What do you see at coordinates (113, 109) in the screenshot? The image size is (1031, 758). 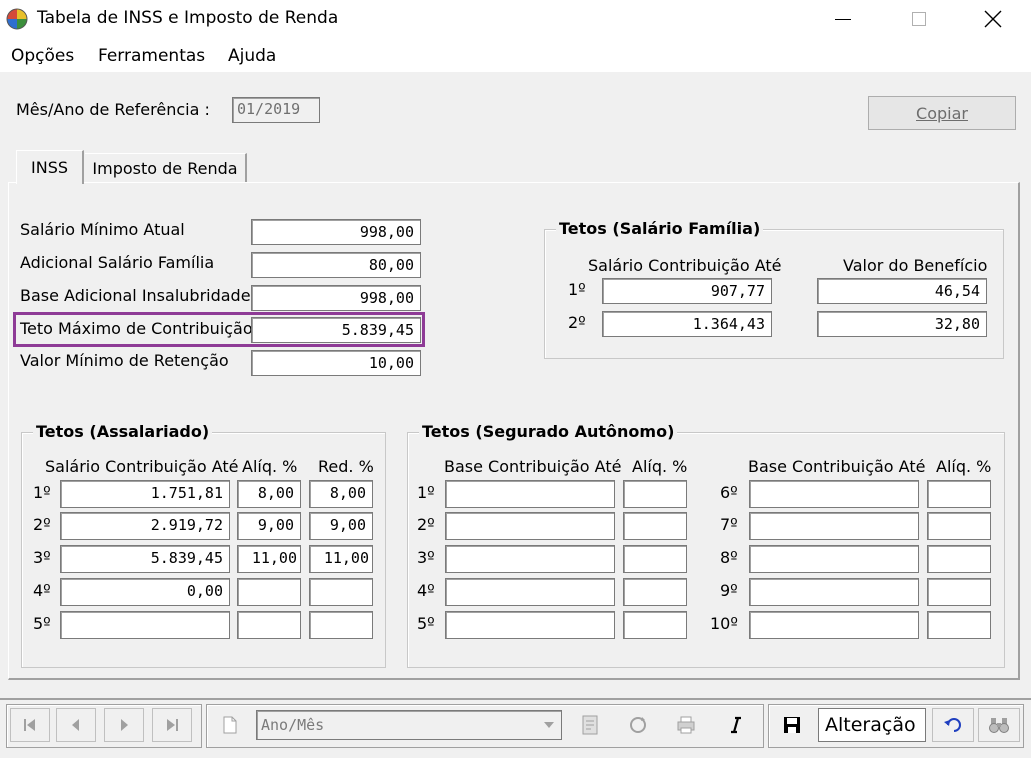 I see `reference-label: Mês/Ano de Referência :` at bounding box center [113, 109].